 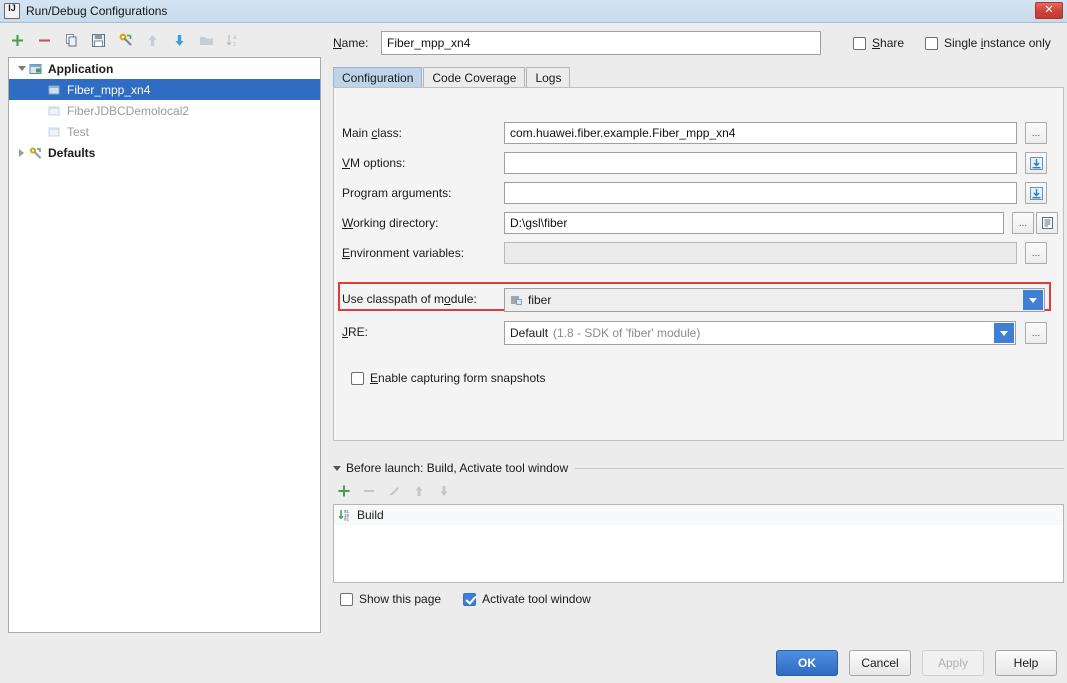 What do you see at coordinates (378, 77) in the screenshot?
I see `tab-configuration: Configuration` at bounding box center [378, 77].